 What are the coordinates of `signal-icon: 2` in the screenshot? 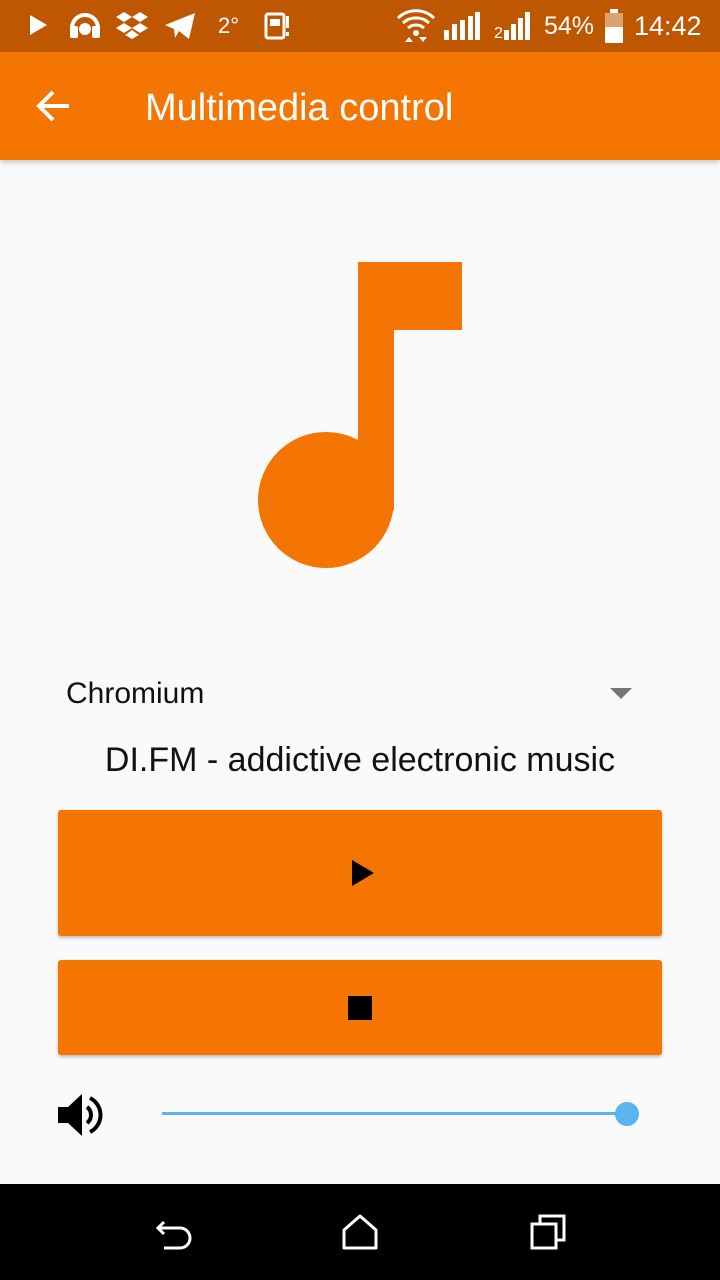 It's located at (512, 26).